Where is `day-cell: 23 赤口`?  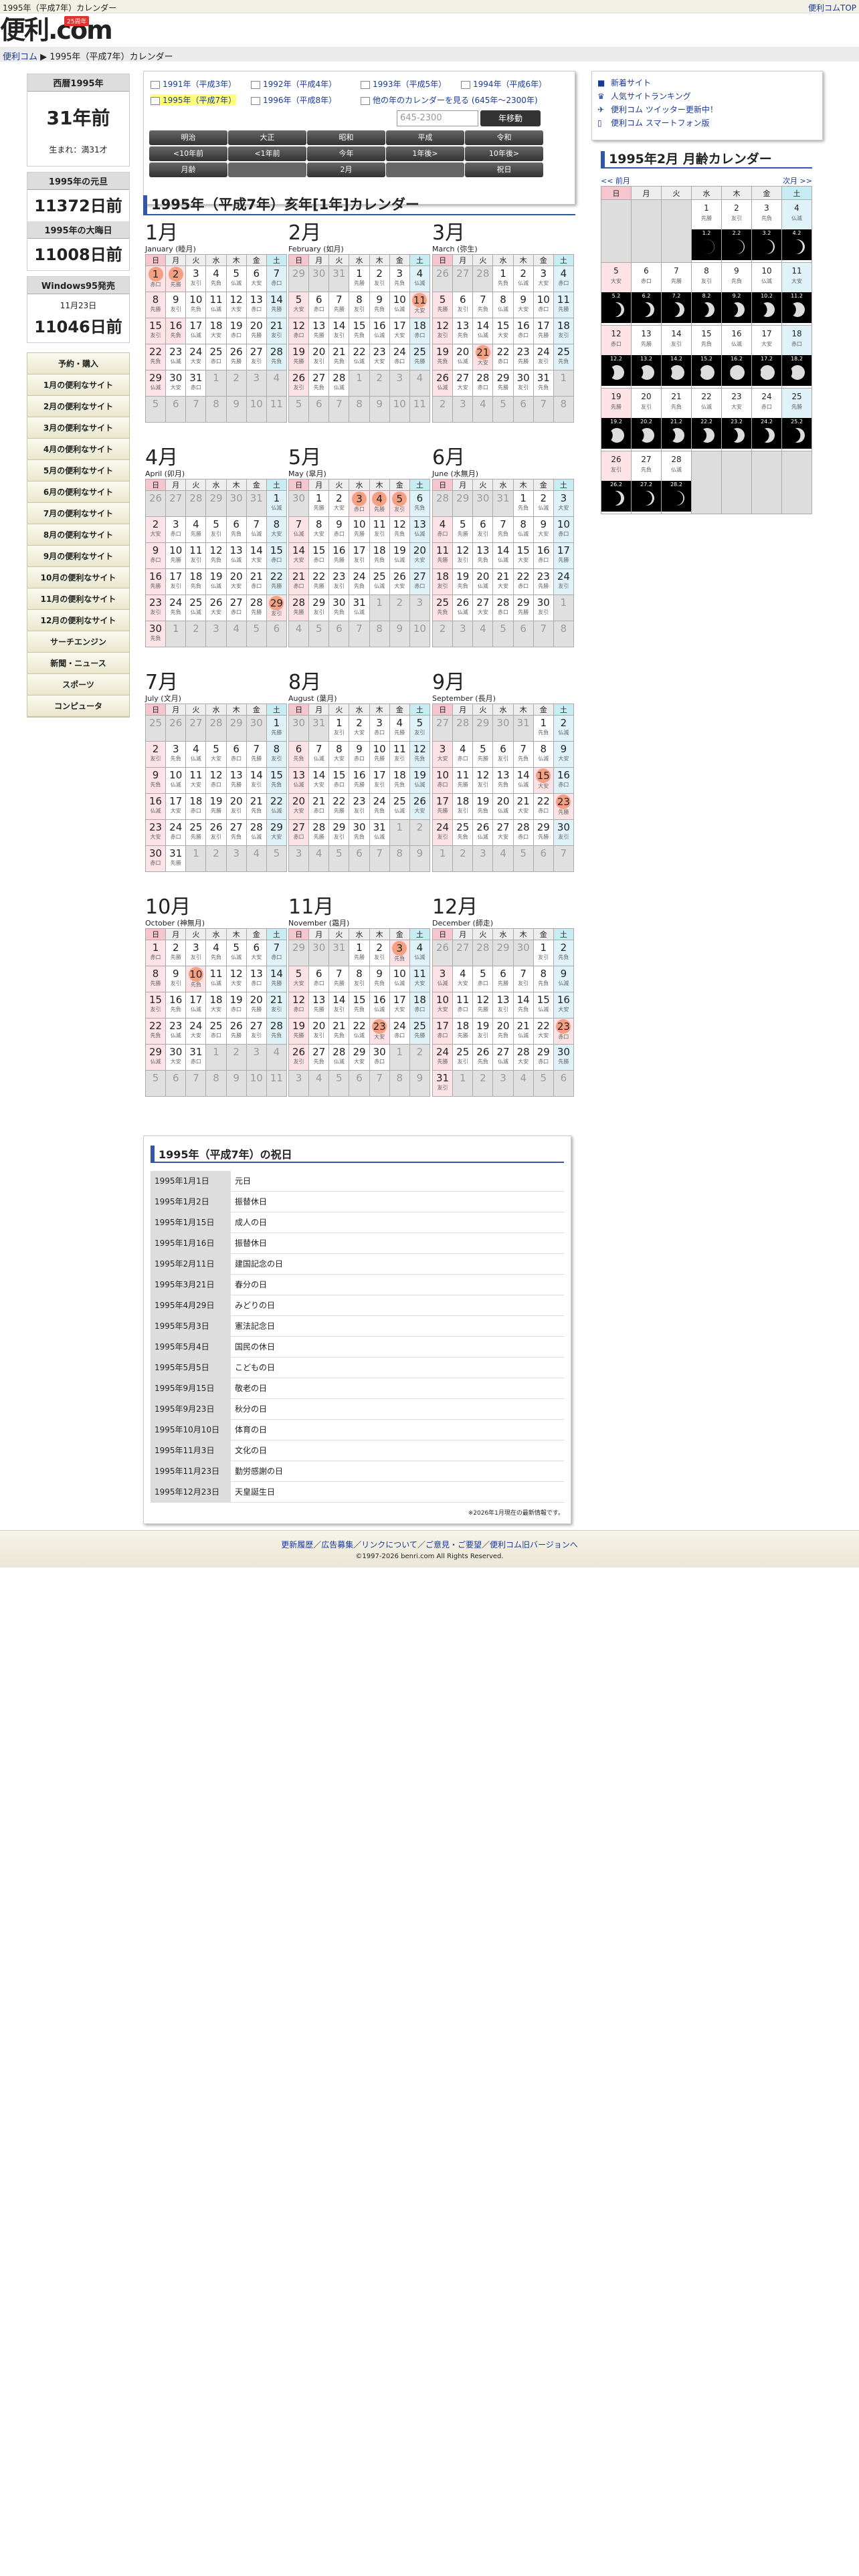
day-cell: 23 赤口 is located at coordinates (564, 1031).